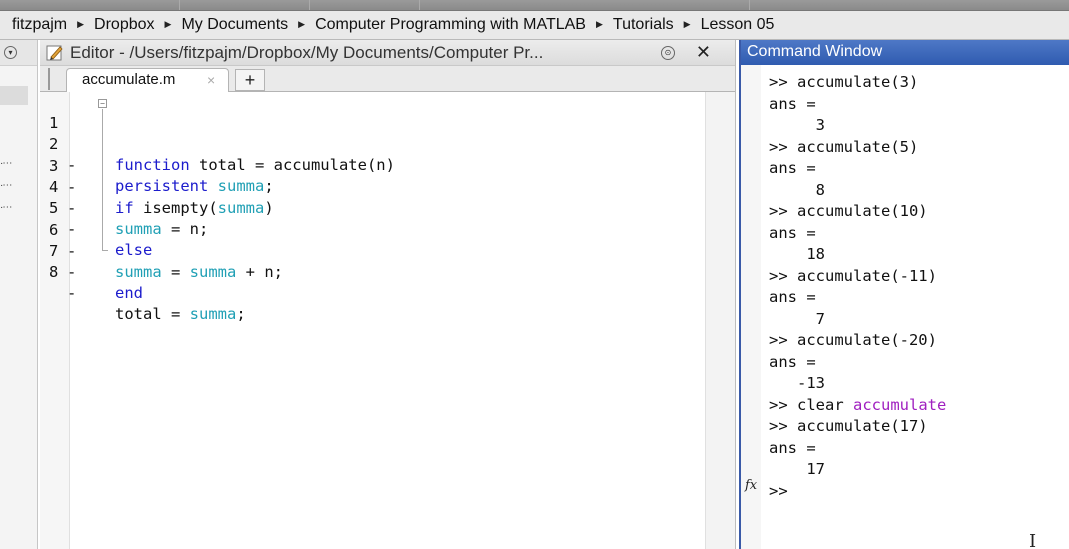 Image resolution: width=1069 pixels, height=549 pixels. Describe the element at coordinates (844, 146) in the screenshot. I see `console-line: >> accumulate(5)` at that location.